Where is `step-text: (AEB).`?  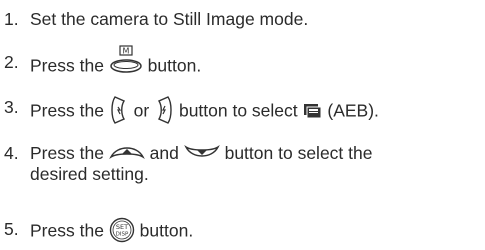
step-text: (AEB). is located at coordinates (350, 110).